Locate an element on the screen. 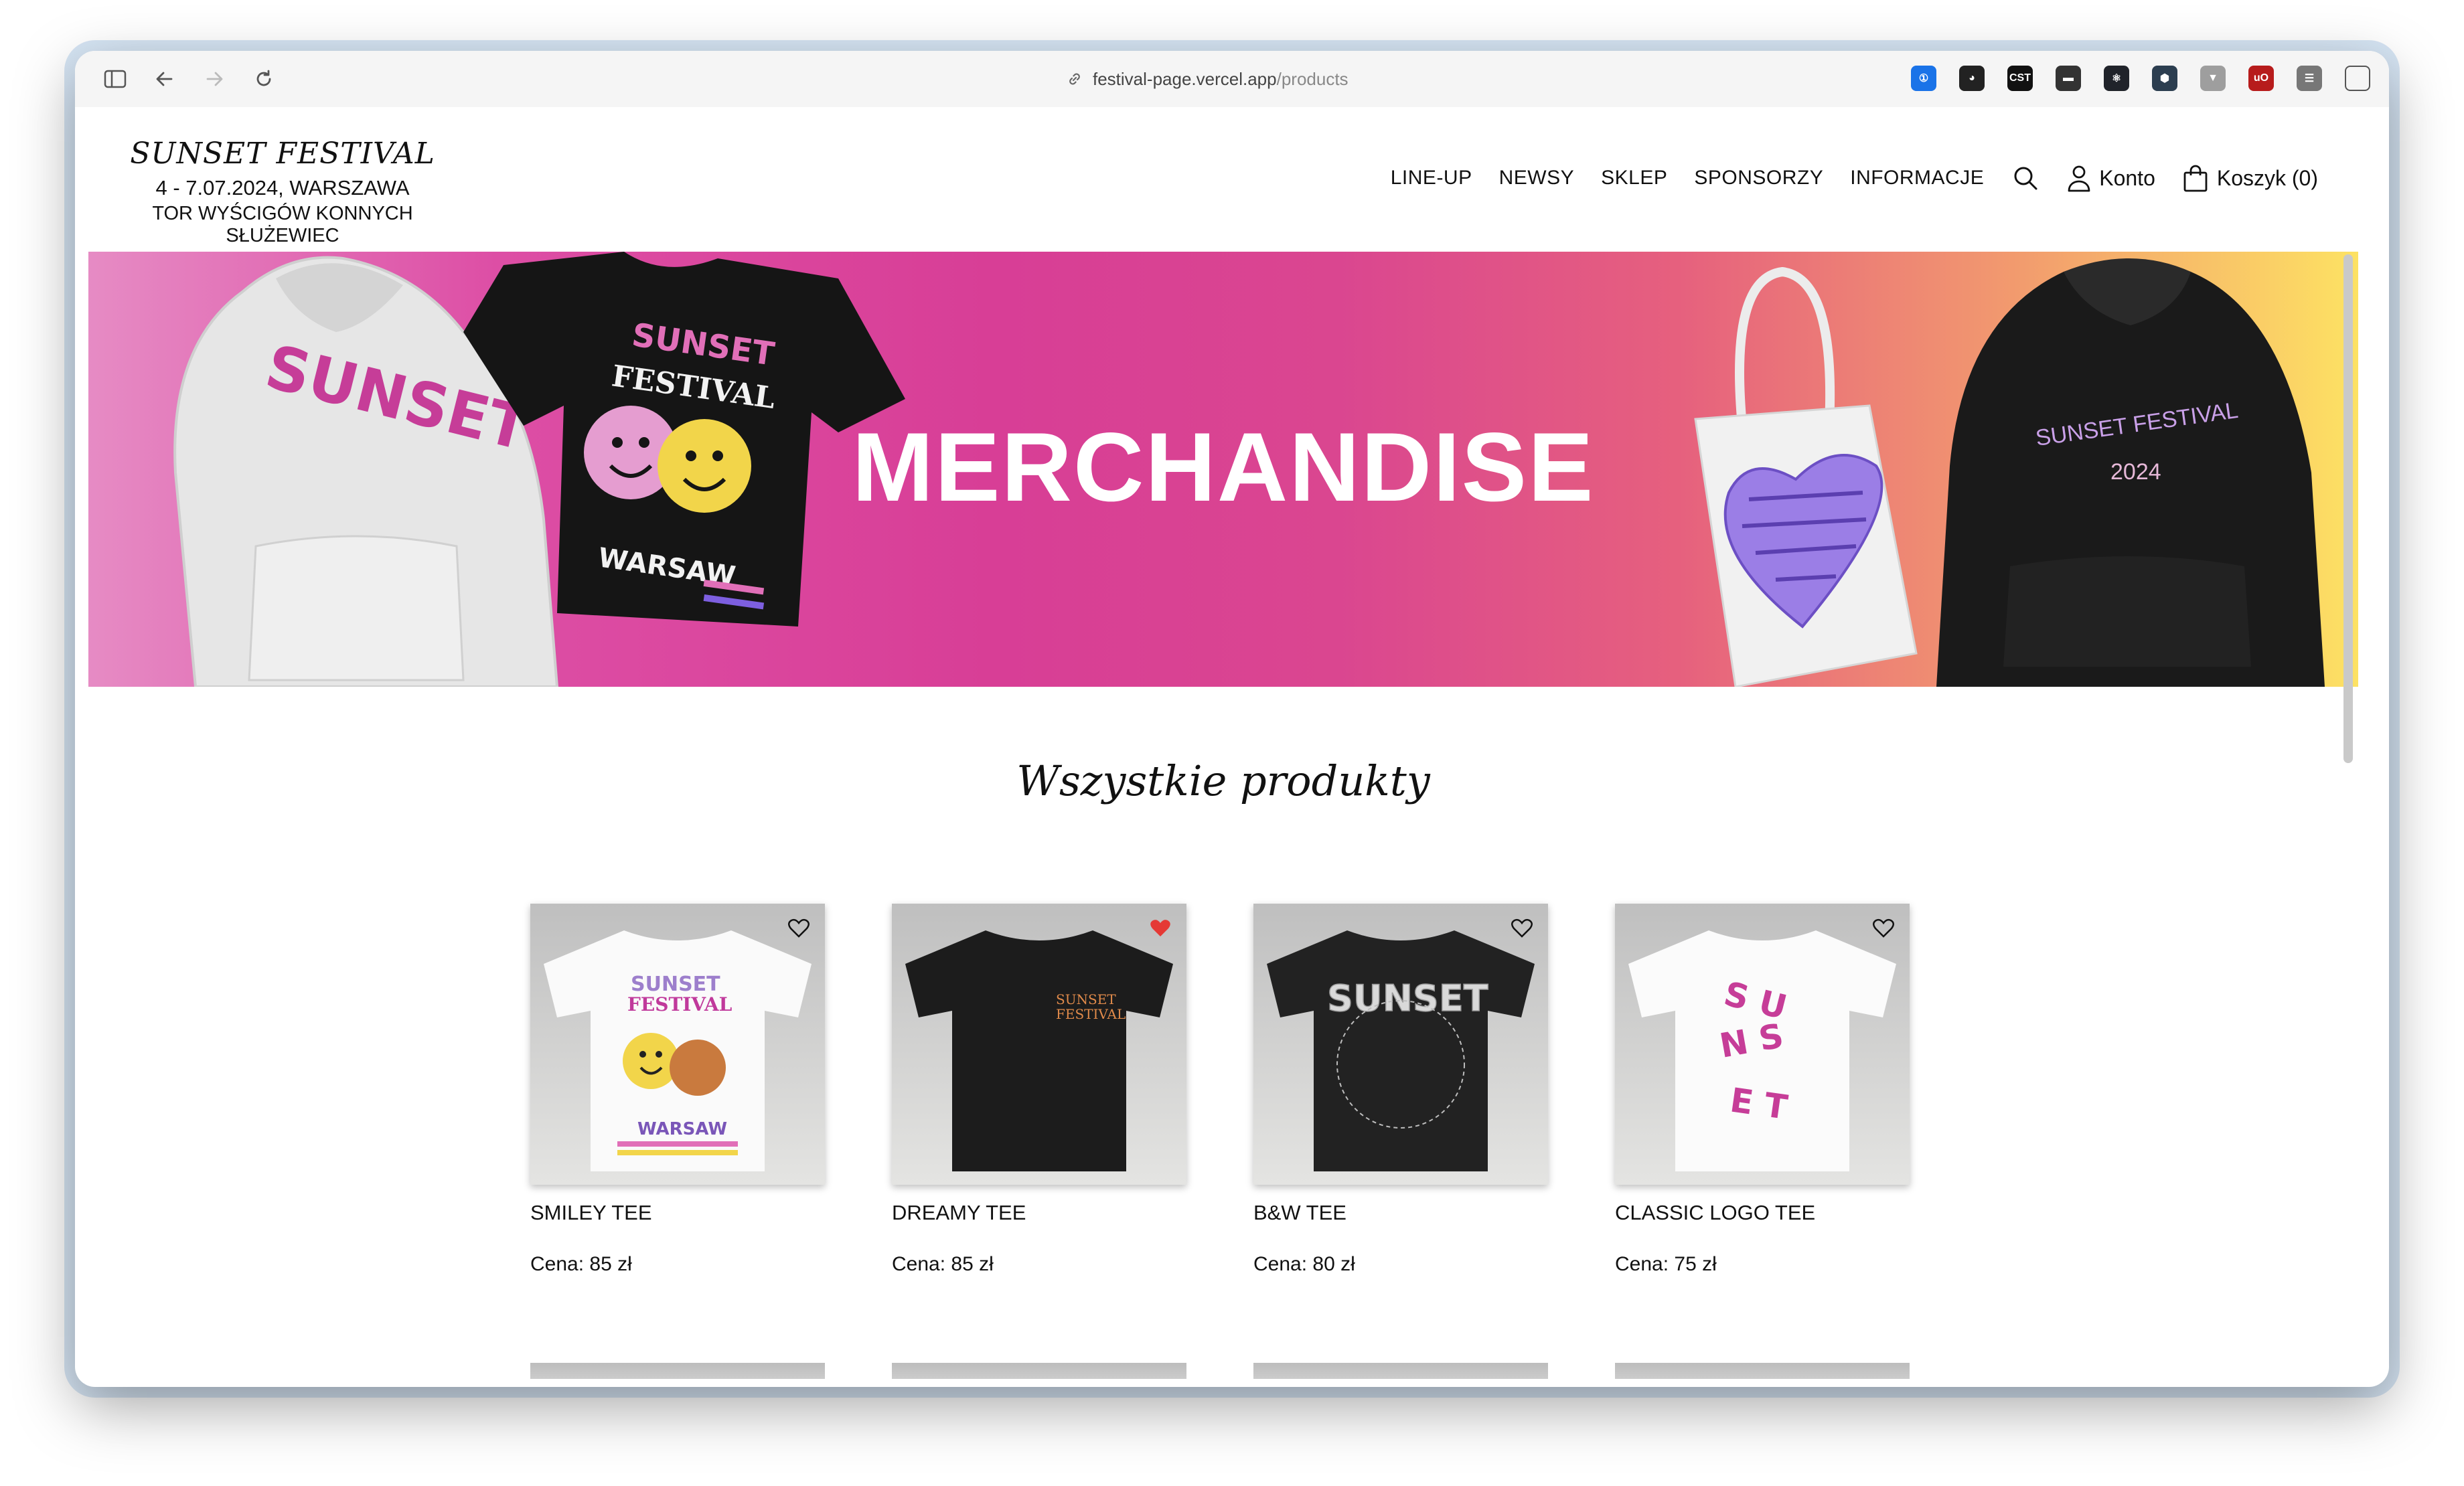 The height and width of the screenshot is (1486, 2464). vue-icon: ▼ is located at coordinates (2213, 79).